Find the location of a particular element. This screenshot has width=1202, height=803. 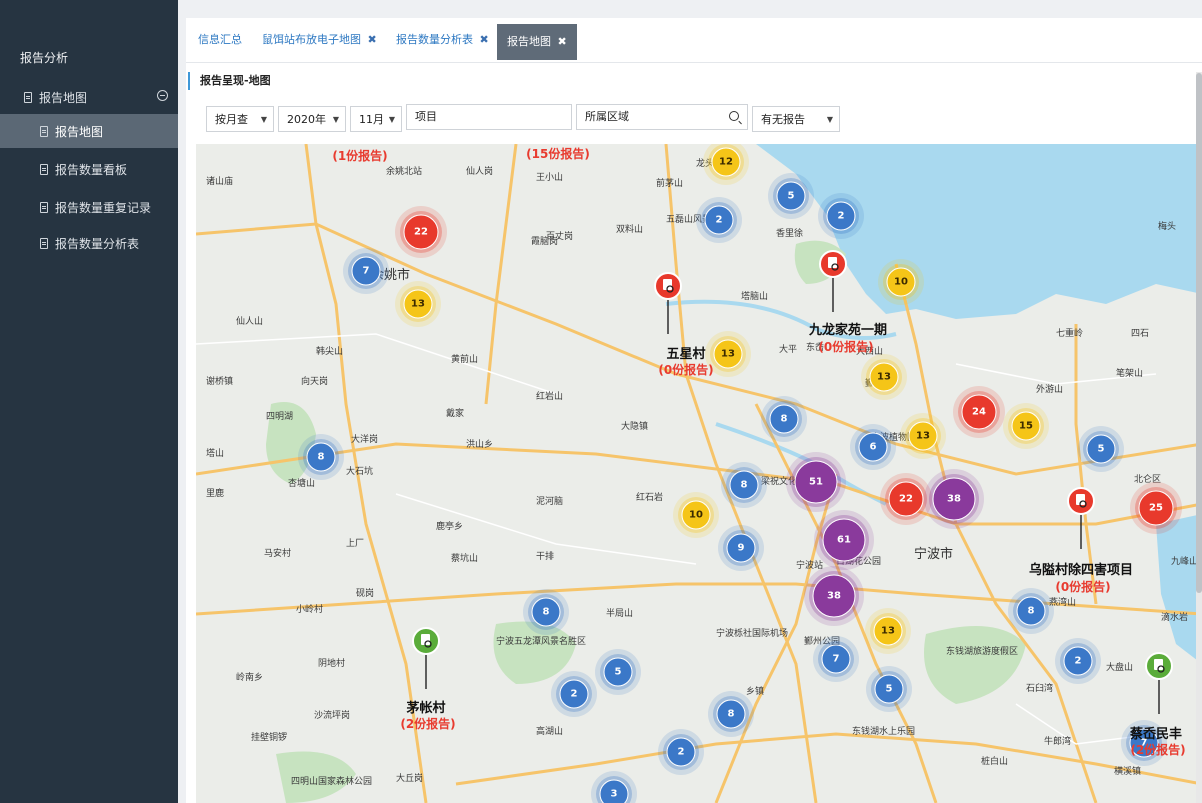

map-place-label: 横溪镇 is located at coordinates (1127, 771).